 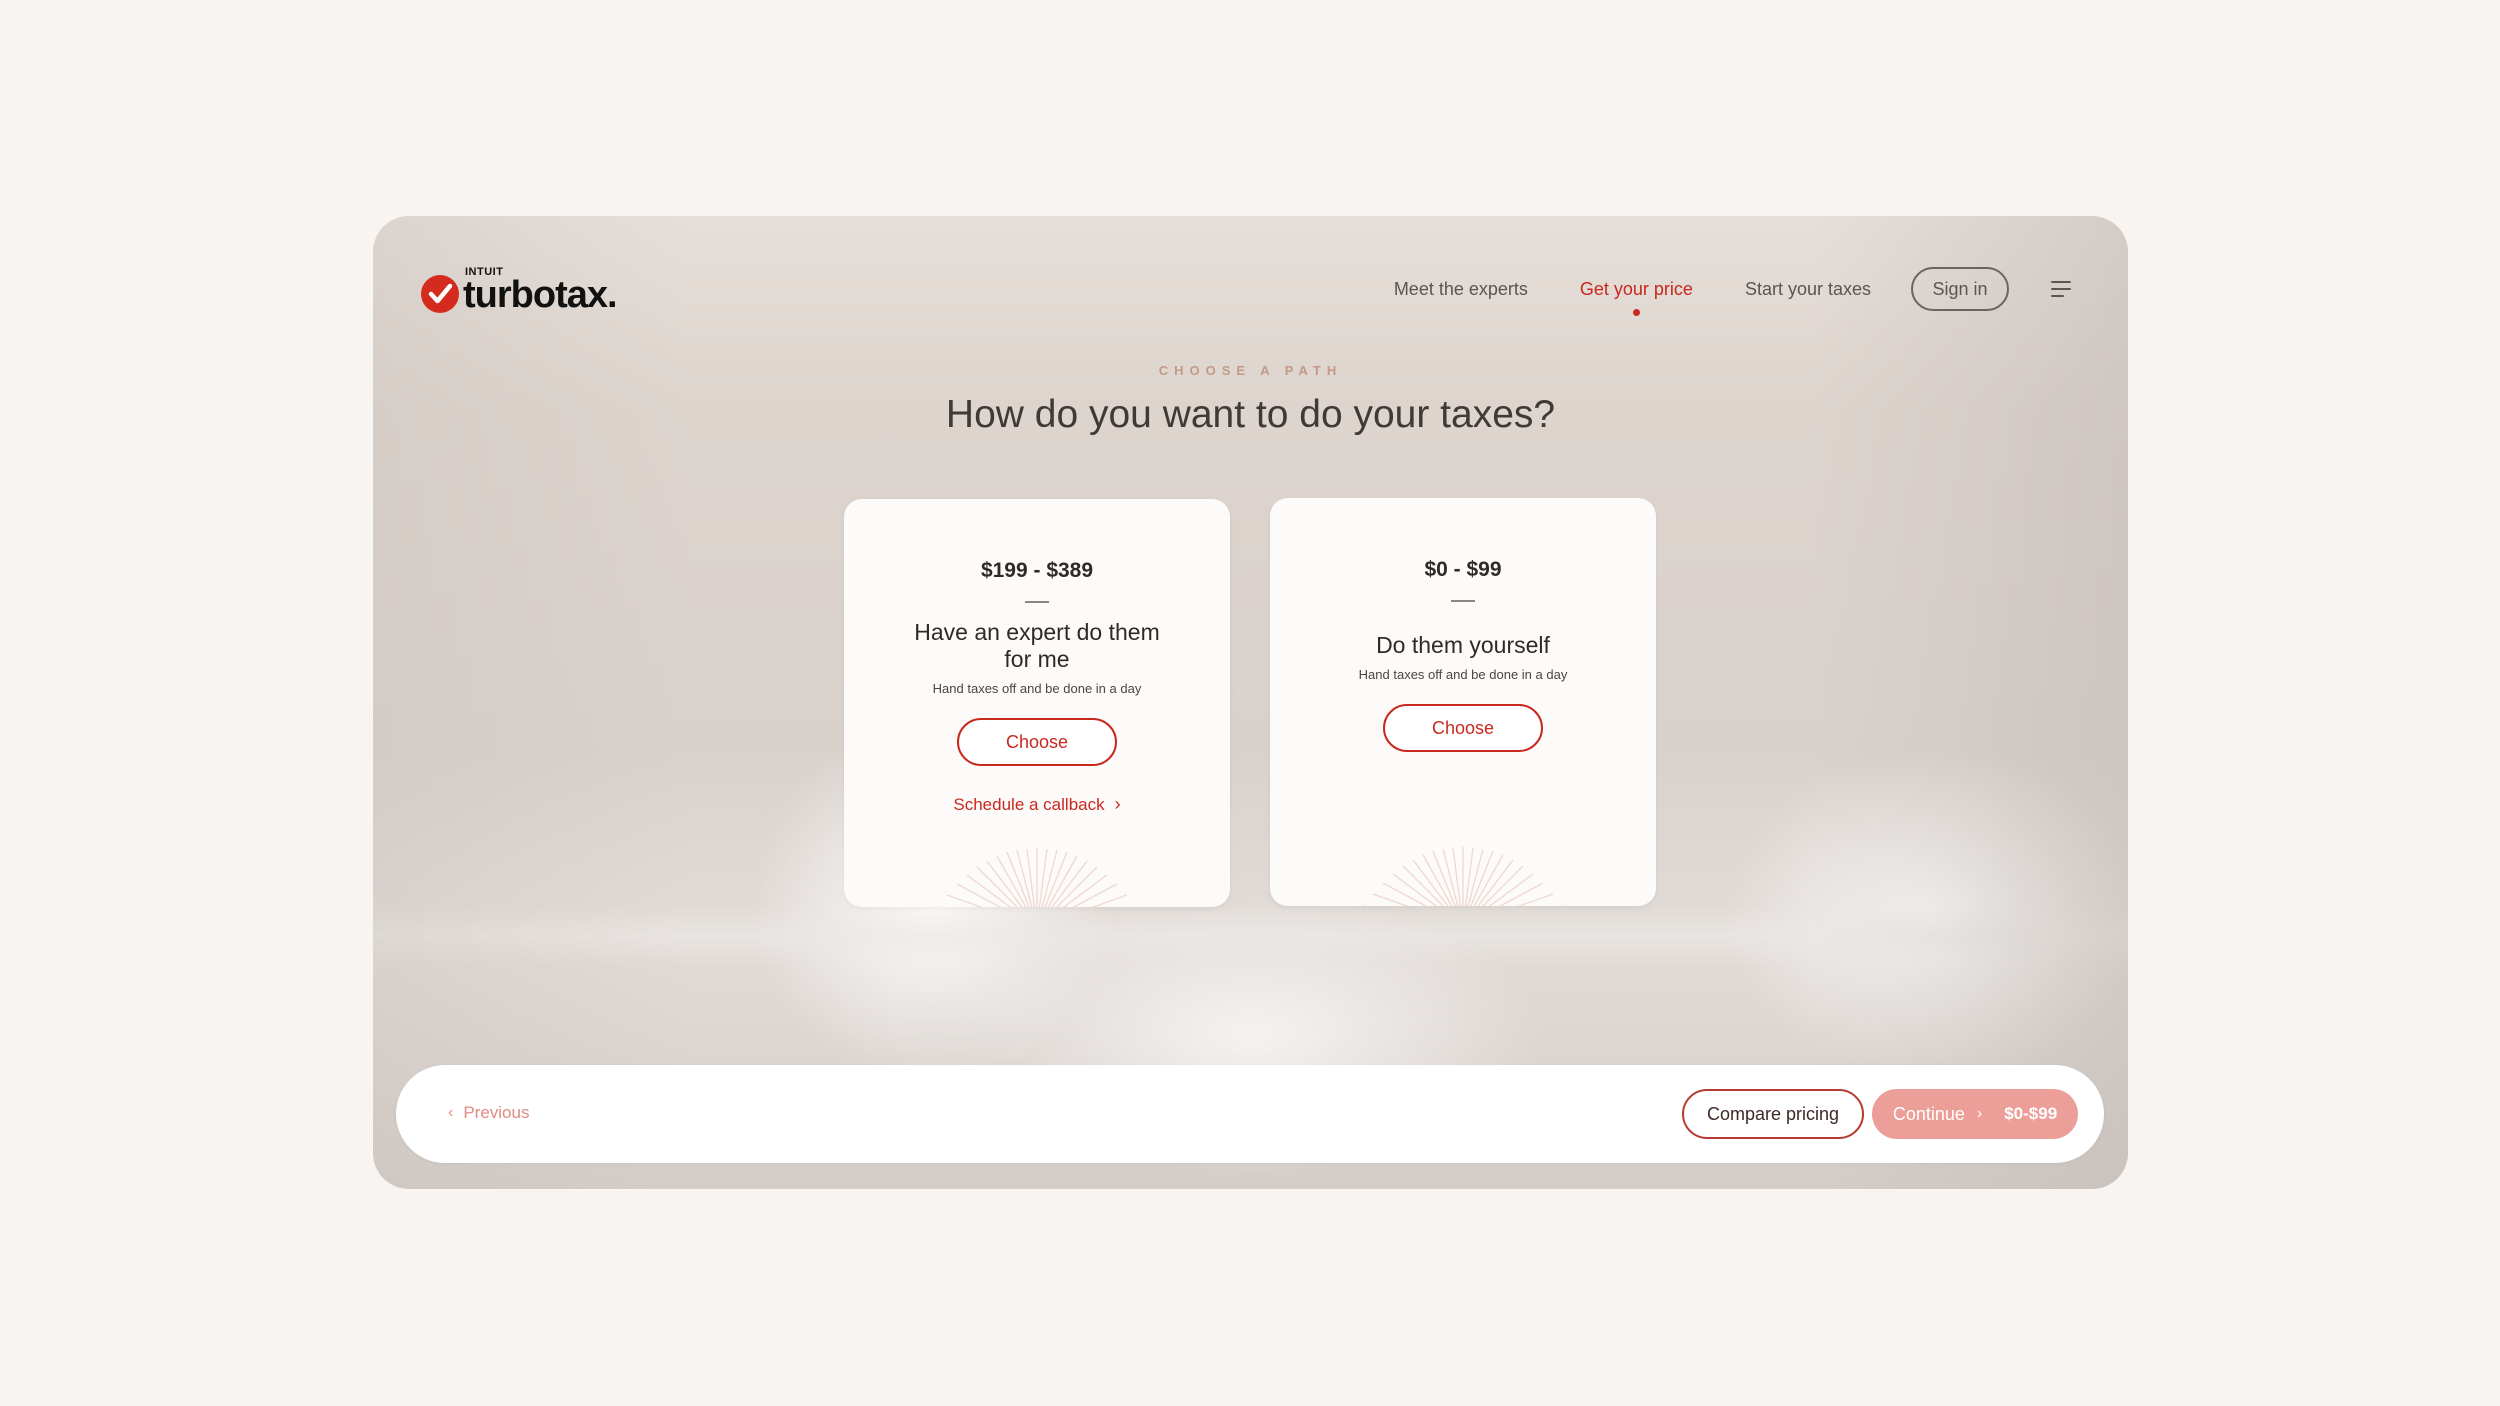 I want to click on card-title: Do them yourself, so click(x=1463, y=645).